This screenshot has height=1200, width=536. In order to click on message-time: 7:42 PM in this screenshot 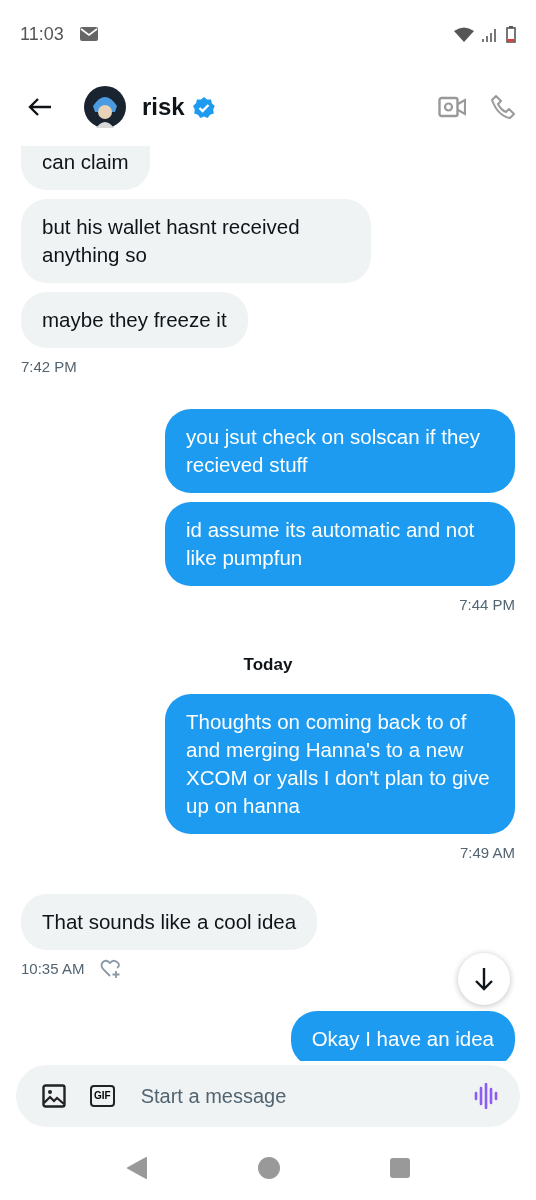, I will do `click(49, 367)`.